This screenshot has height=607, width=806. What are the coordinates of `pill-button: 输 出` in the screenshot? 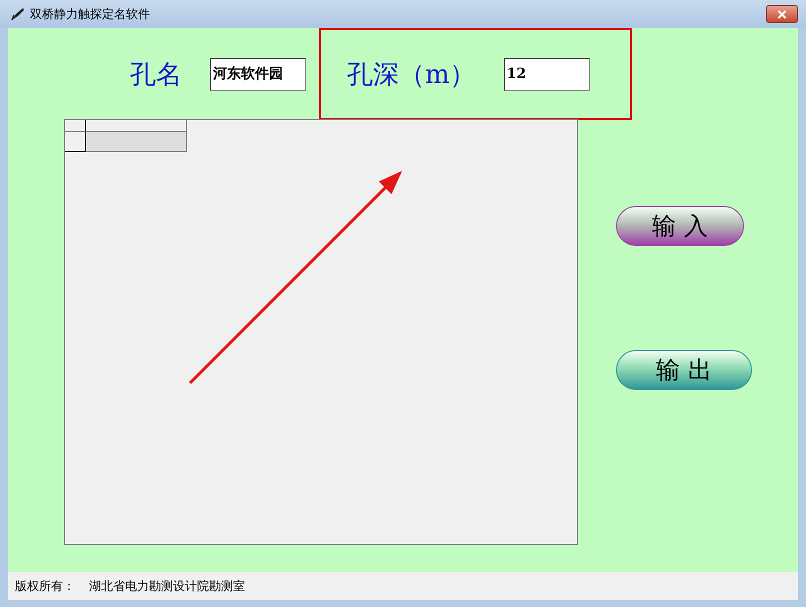 It's located at (684, 370).